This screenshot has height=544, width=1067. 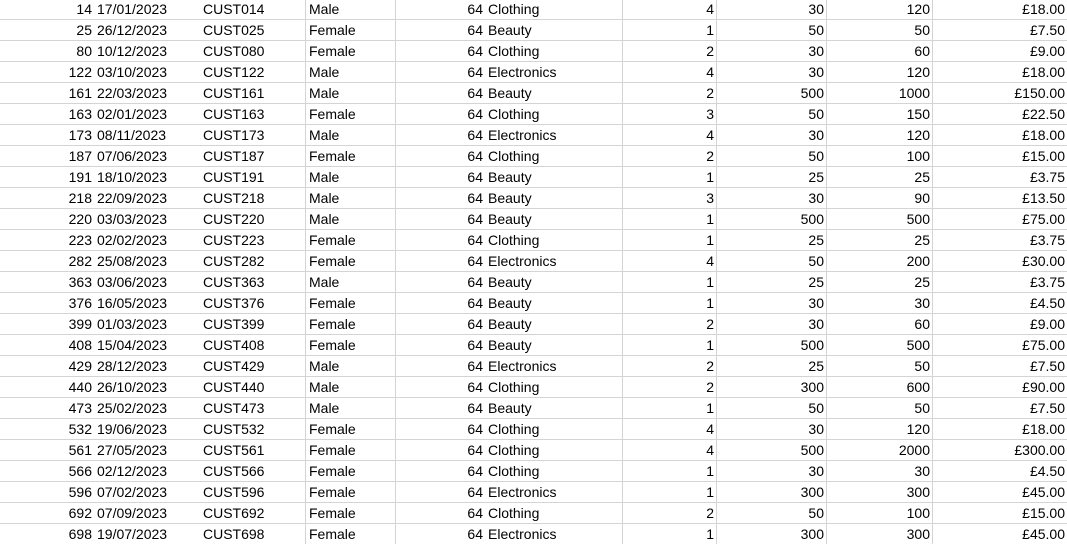 What do you see at coordinates (880, 450) in the screenshot?
I see `cell-total-amount: 2000` at bounding box center [880, 450].